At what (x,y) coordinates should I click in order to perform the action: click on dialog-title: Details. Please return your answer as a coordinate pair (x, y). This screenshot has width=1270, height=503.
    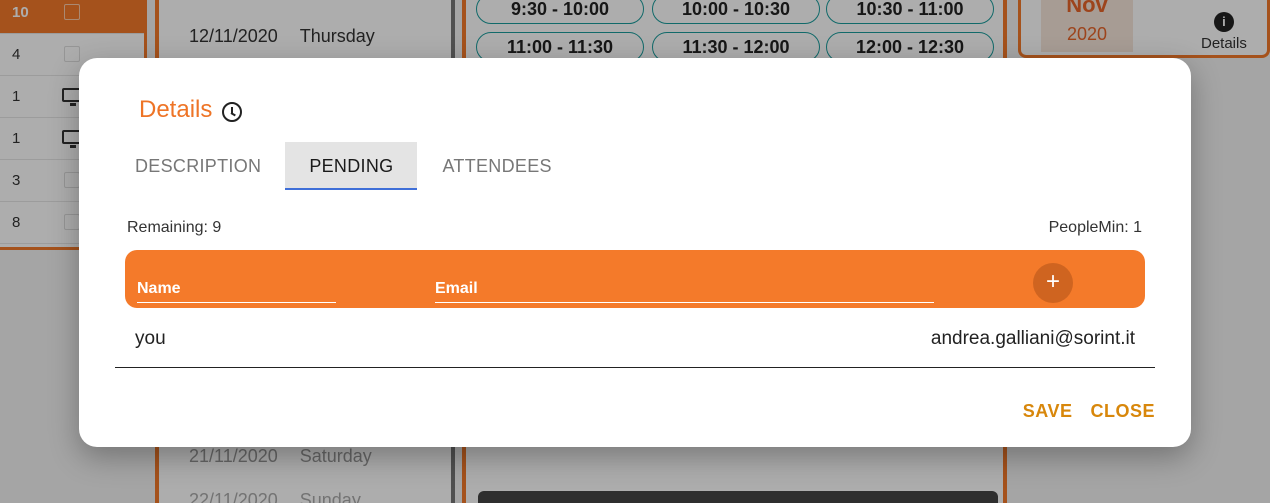
    Looking at the image, I should click on (191, 110).